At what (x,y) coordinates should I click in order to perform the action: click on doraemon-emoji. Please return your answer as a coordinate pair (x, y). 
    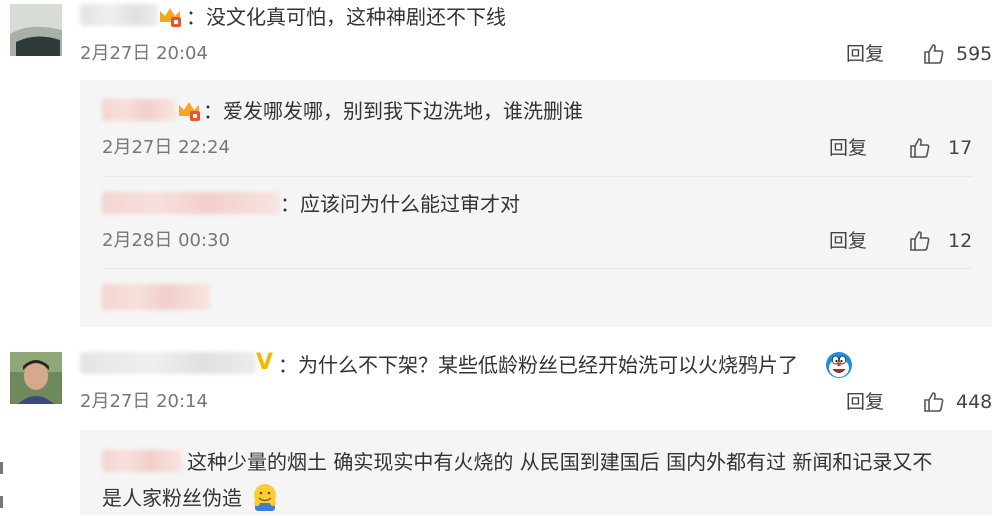
    Looking at the image, I should click on (839, 365).